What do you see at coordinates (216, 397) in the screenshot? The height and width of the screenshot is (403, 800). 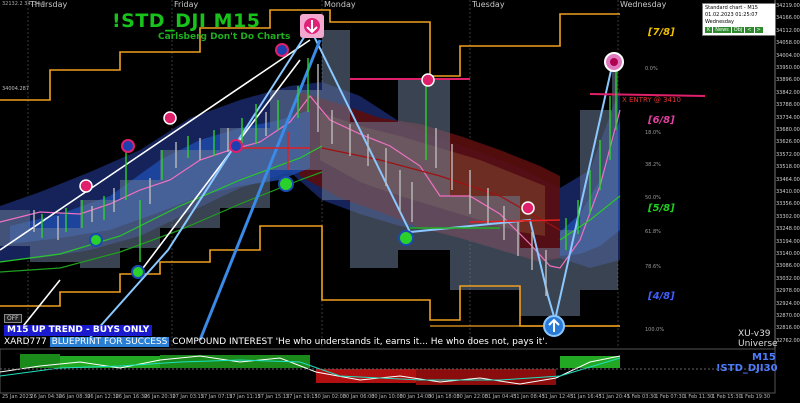 I see `time-tick: 27 Jan 07:15` at bounding box center [216, 397].